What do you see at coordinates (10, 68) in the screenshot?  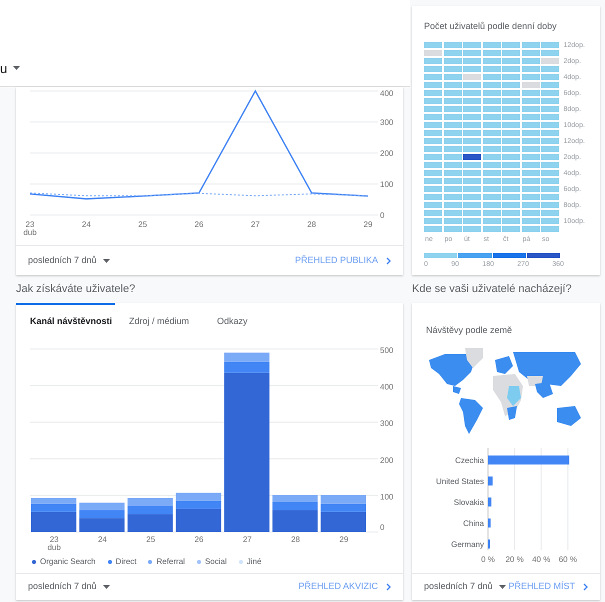 I see `view-selector: u` at bounding box center [10, 68].